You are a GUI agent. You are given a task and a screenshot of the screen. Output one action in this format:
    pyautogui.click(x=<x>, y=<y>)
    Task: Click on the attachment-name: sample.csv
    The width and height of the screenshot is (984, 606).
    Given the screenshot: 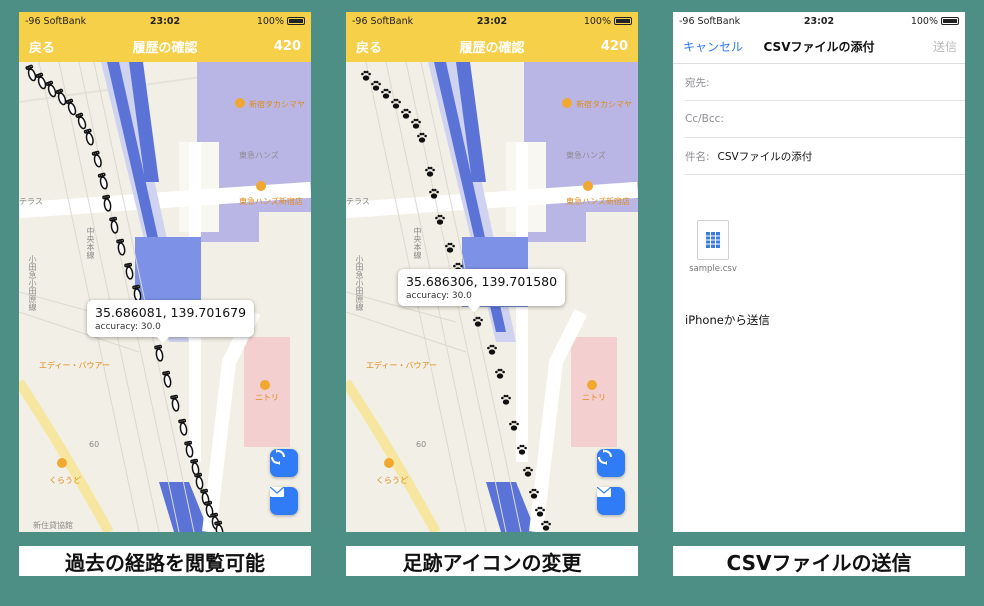 What is the action you would take?
    pyautogui.click(x=713, y=269)
    